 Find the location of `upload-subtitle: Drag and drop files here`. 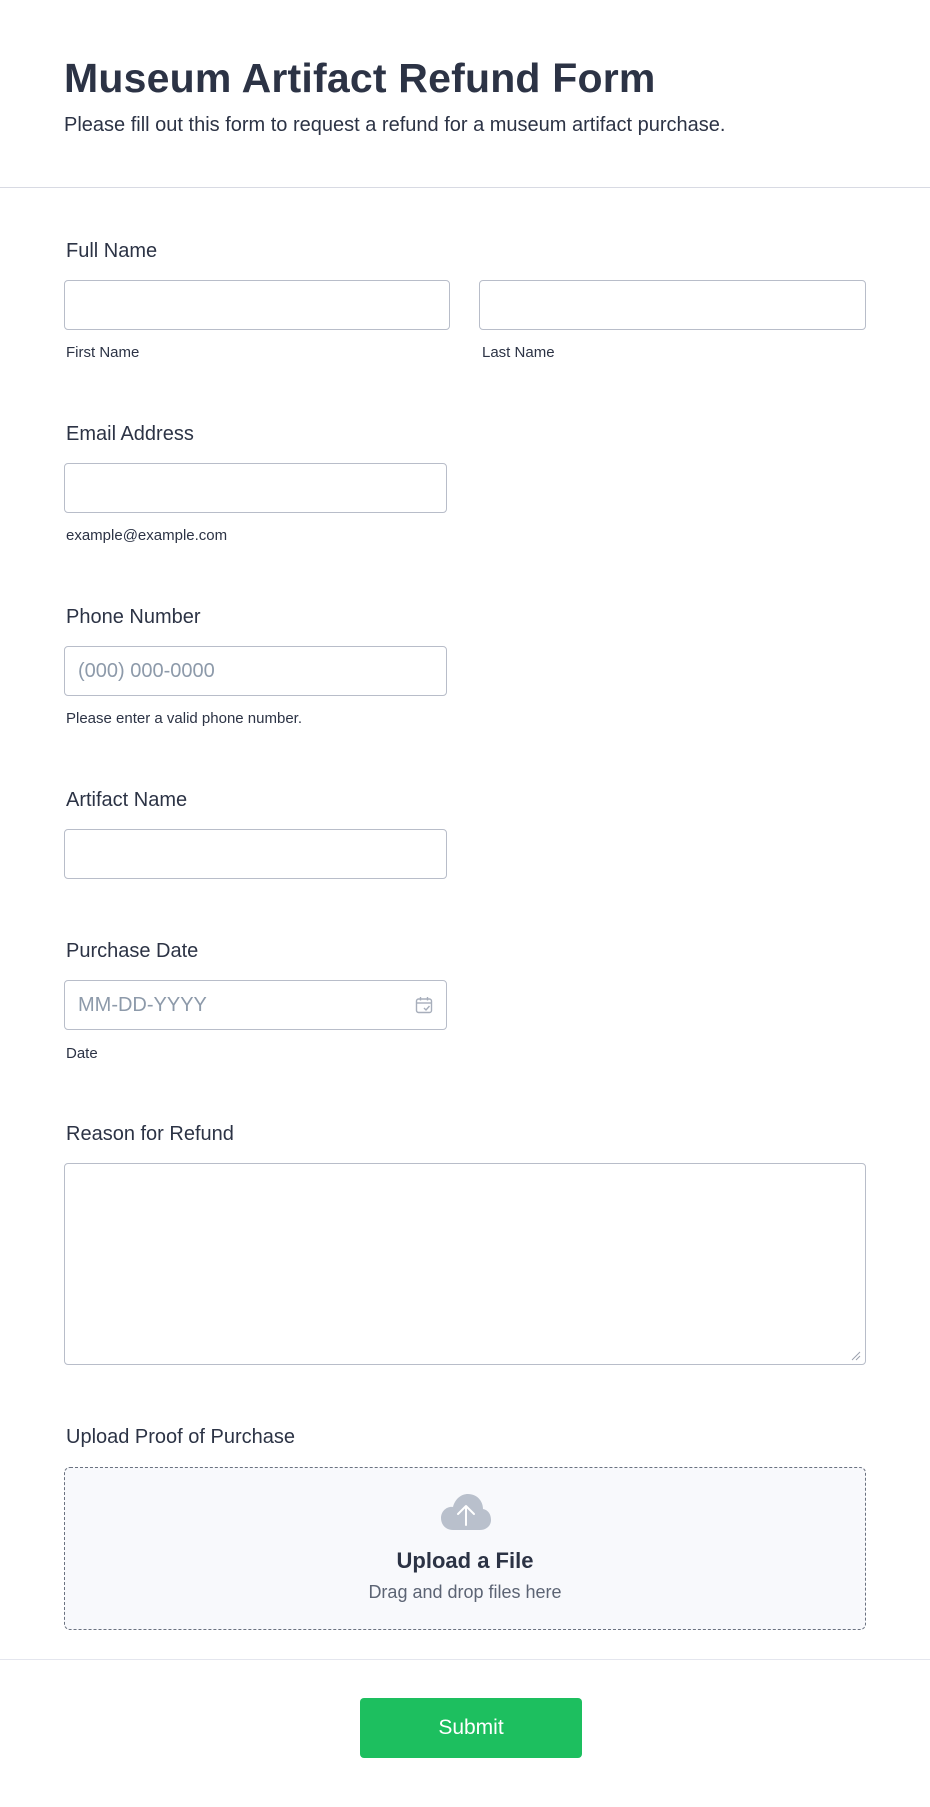

upload-subtitle: Drag and drop files here is located at coordinates (465, 1592).